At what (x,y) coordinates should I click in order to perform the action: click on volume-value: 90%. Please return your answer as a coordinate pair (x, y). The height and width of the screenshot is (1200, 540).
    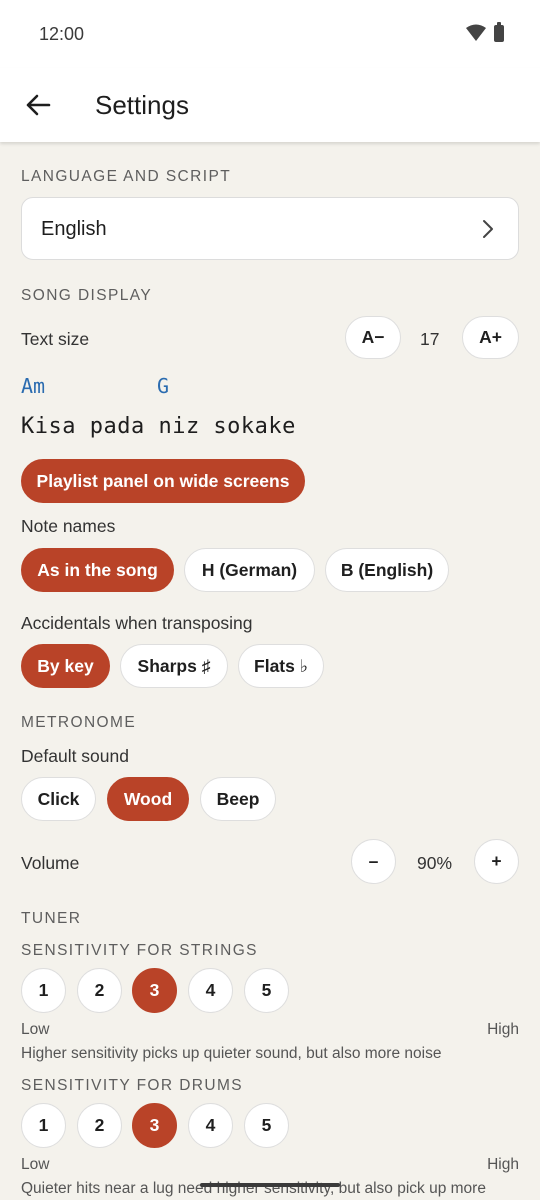
    Looking at the image, I should click on (435, 863).